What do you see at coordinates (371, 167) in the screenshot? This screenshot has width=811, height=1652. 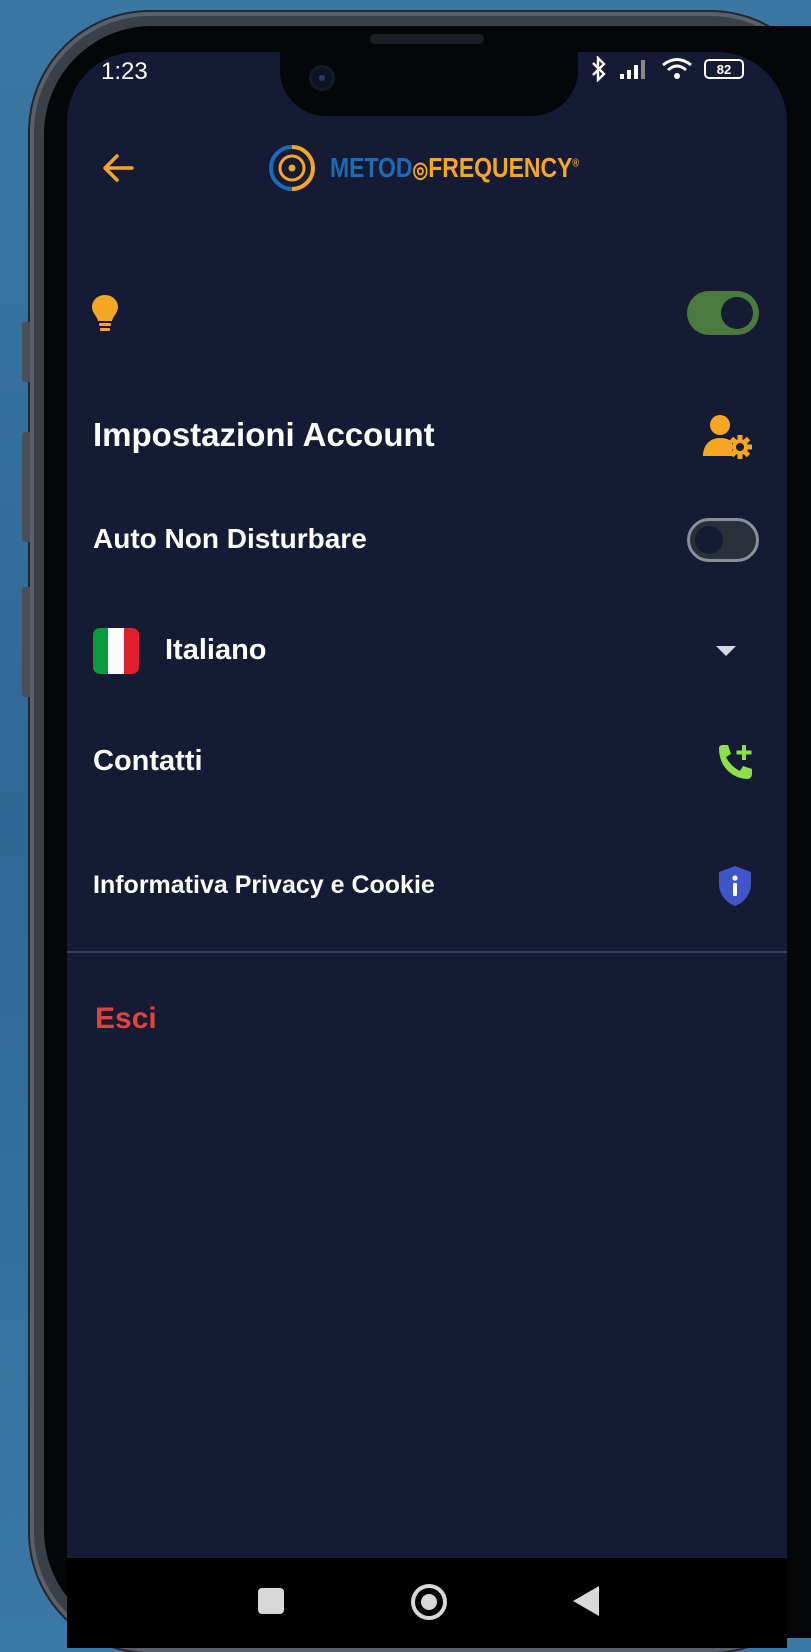 I see `logo-text-metod: METOD` at bounding box center [371, 167].